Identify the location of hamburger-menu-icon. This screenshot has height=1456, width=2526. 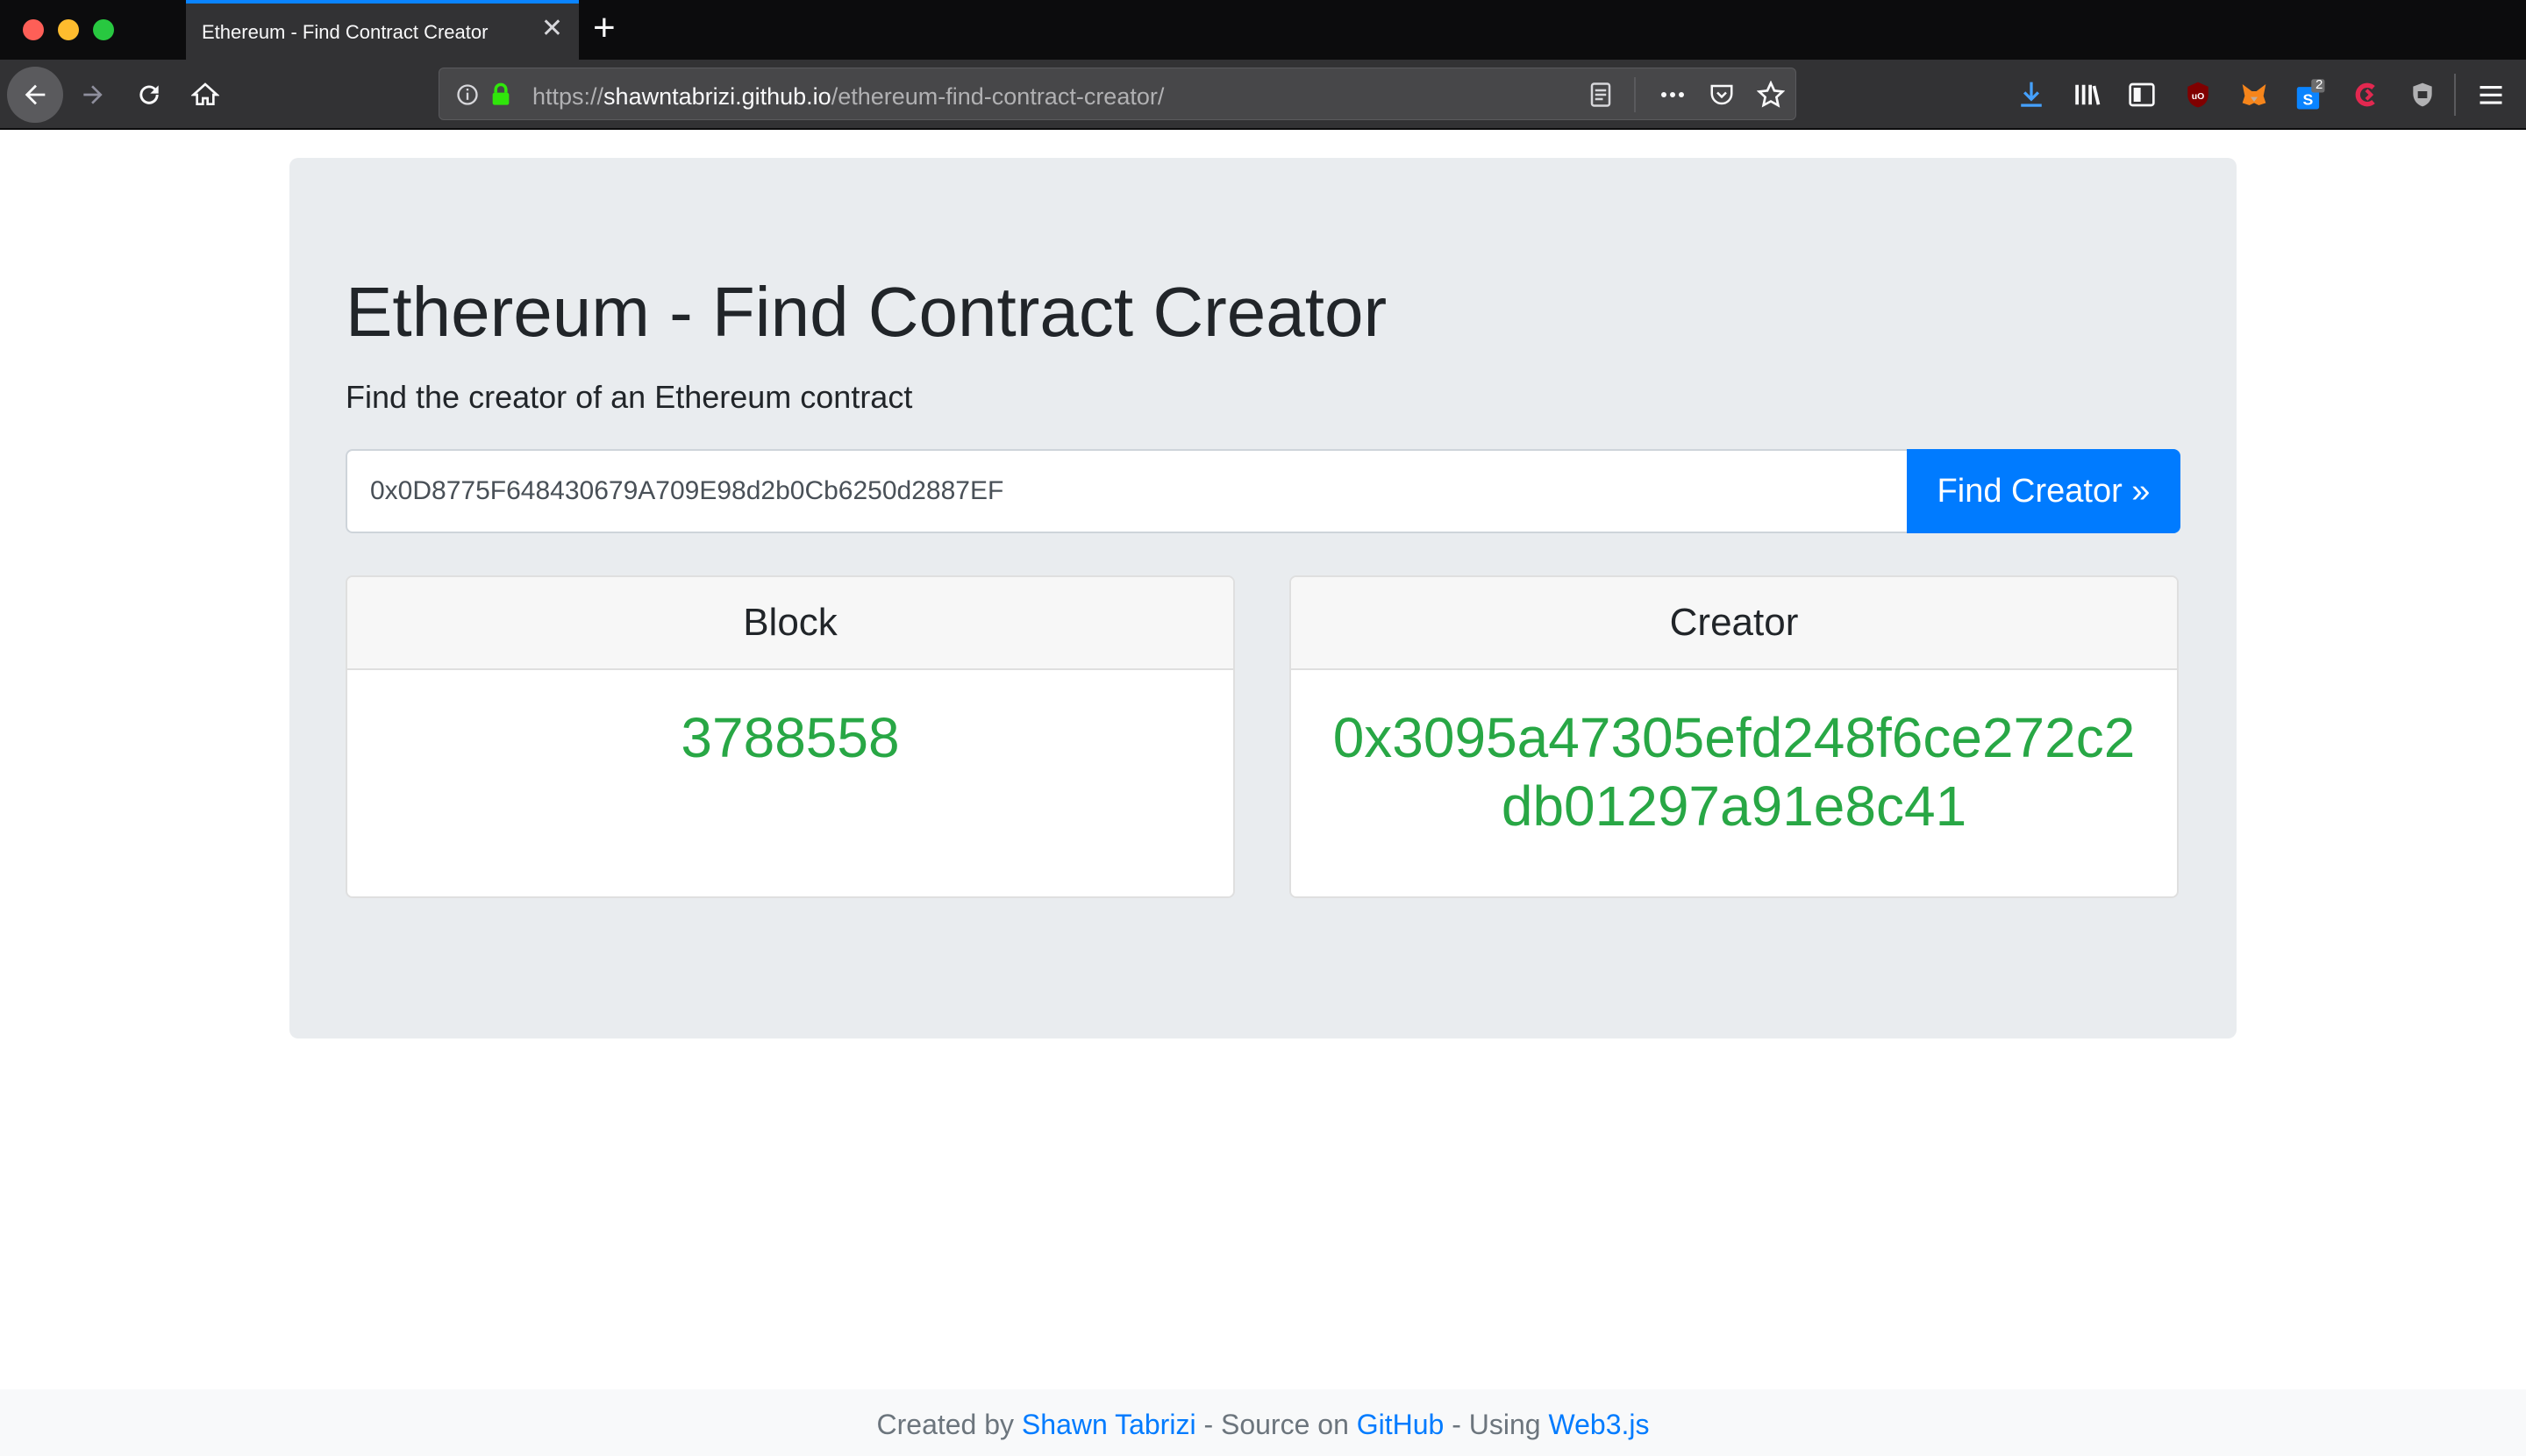
(2491, 94).